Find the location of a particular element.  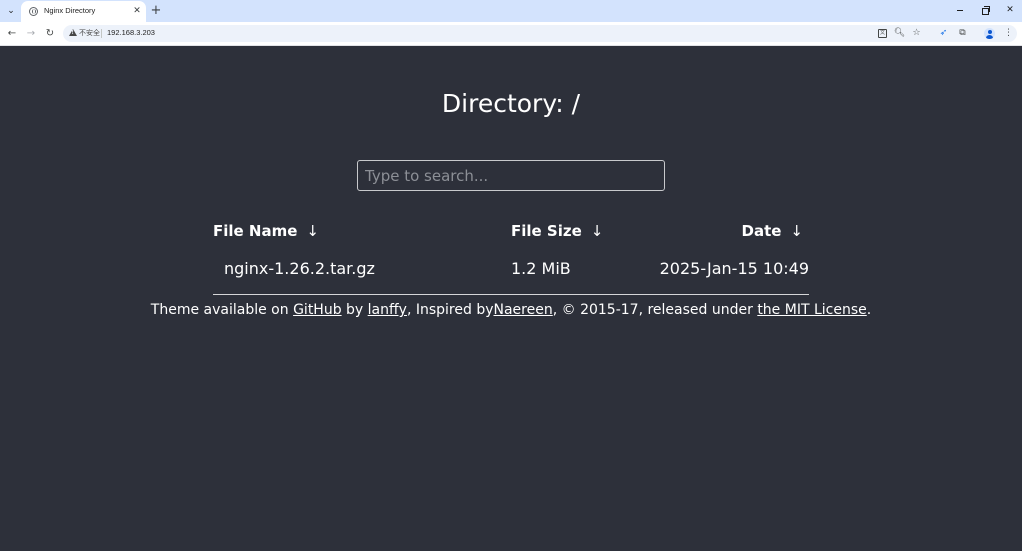

table-header-row: File Name ↓ File Size ↓ Date ↓ is located at coordinates (511, 230).